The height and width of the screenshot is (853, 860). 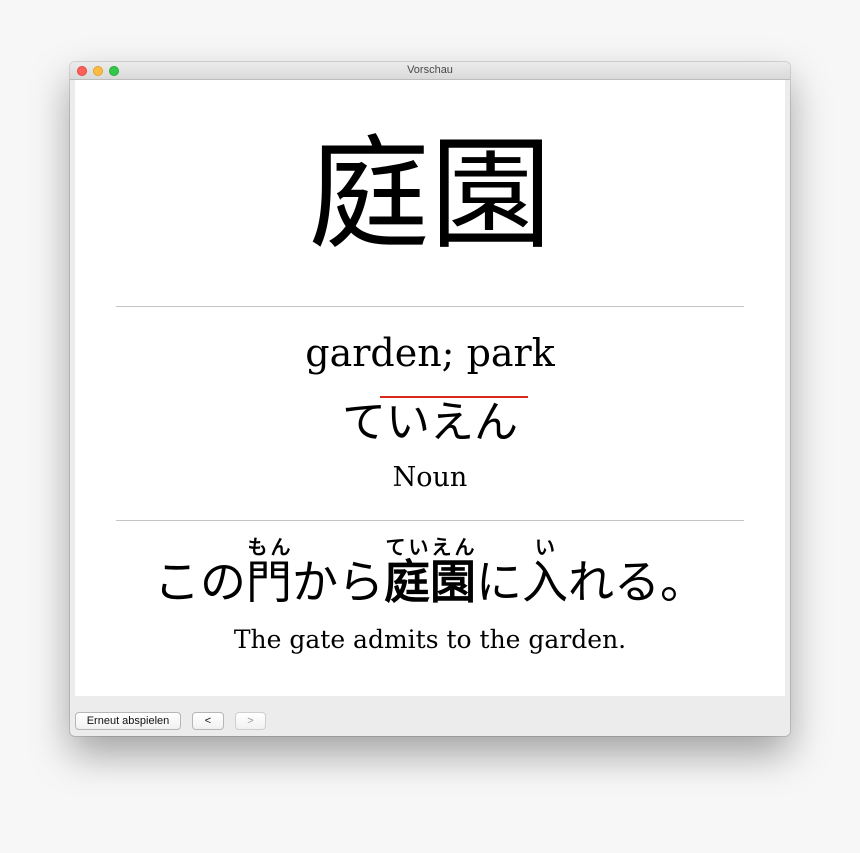 I want to click on sentence-text: れる。, so click(x=637, y=582).